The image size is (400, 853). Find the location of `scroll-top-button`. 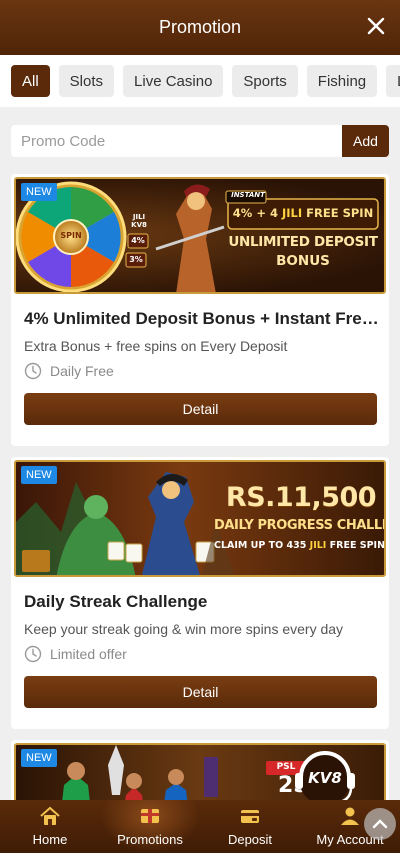

scroll-top-button is located at coordinates (380, 824).